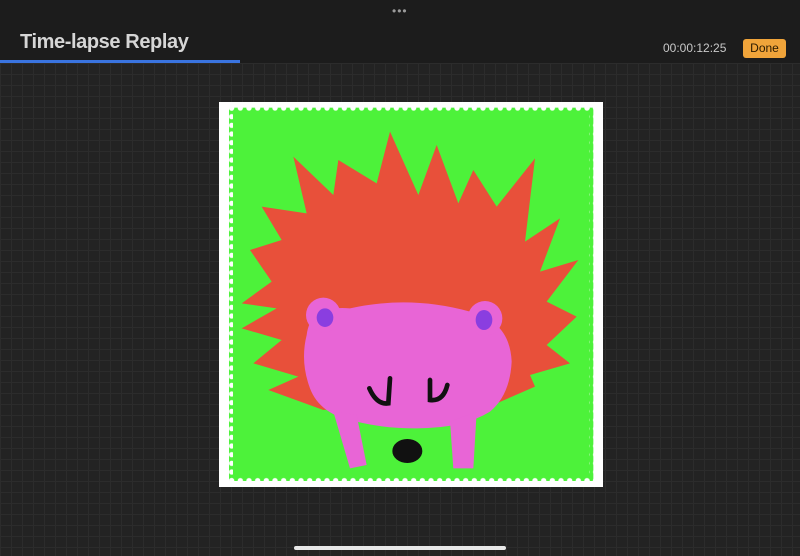 The height and width of the screenshot is (556, 800). I want to click on hedgehog-nose, so click(407, 451).